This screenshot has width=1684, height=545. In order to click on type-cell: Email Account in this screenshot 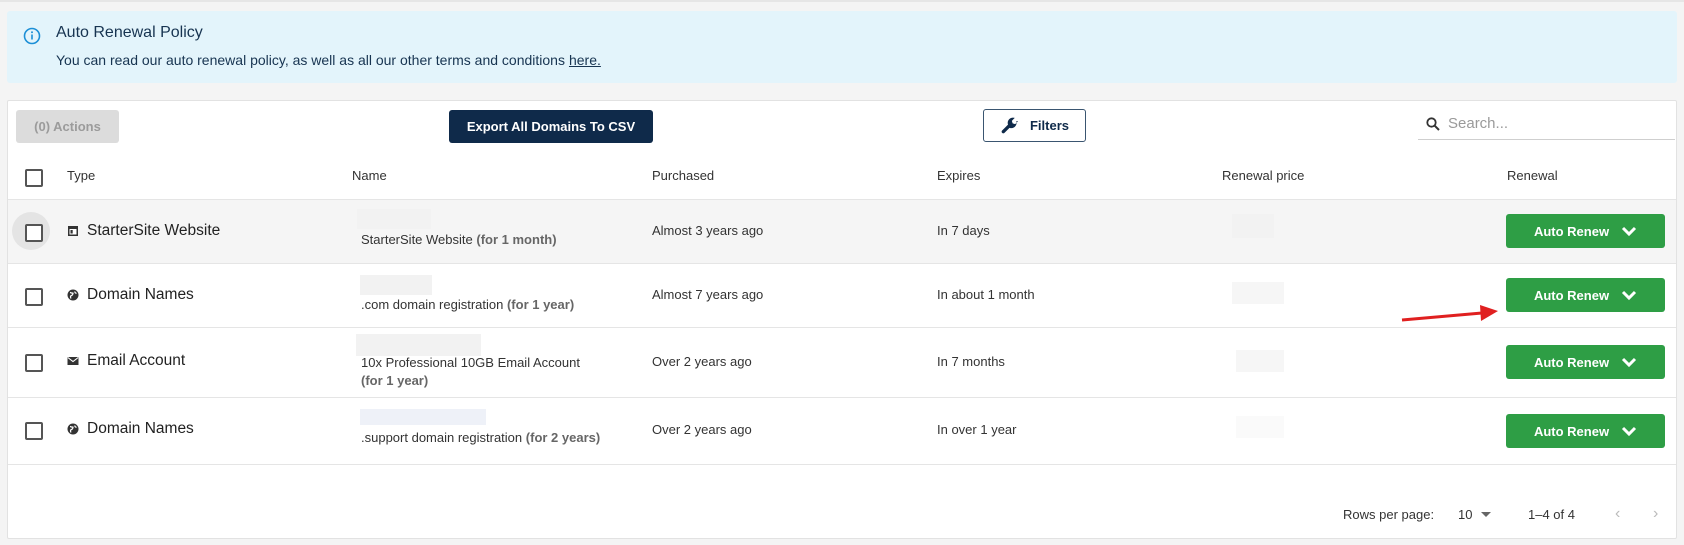, I will do `click(126, 361)`.